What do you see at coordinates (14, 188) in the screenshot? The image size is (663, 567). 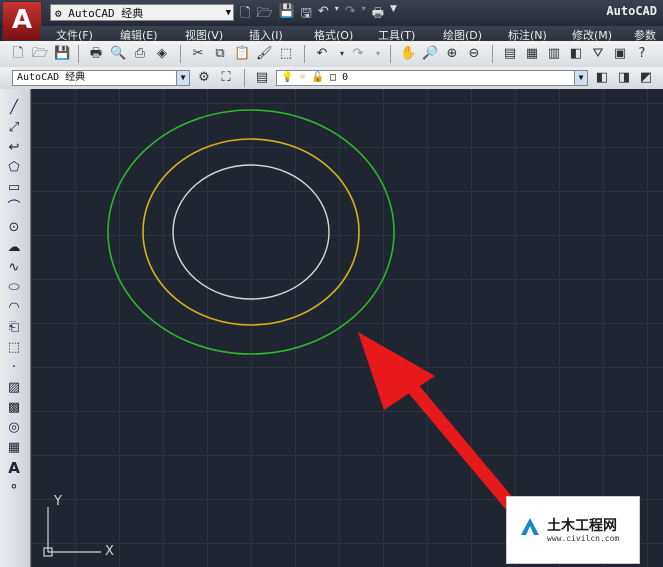 I see `rectangle-icon: ▭` at bounding box center [14, 188].